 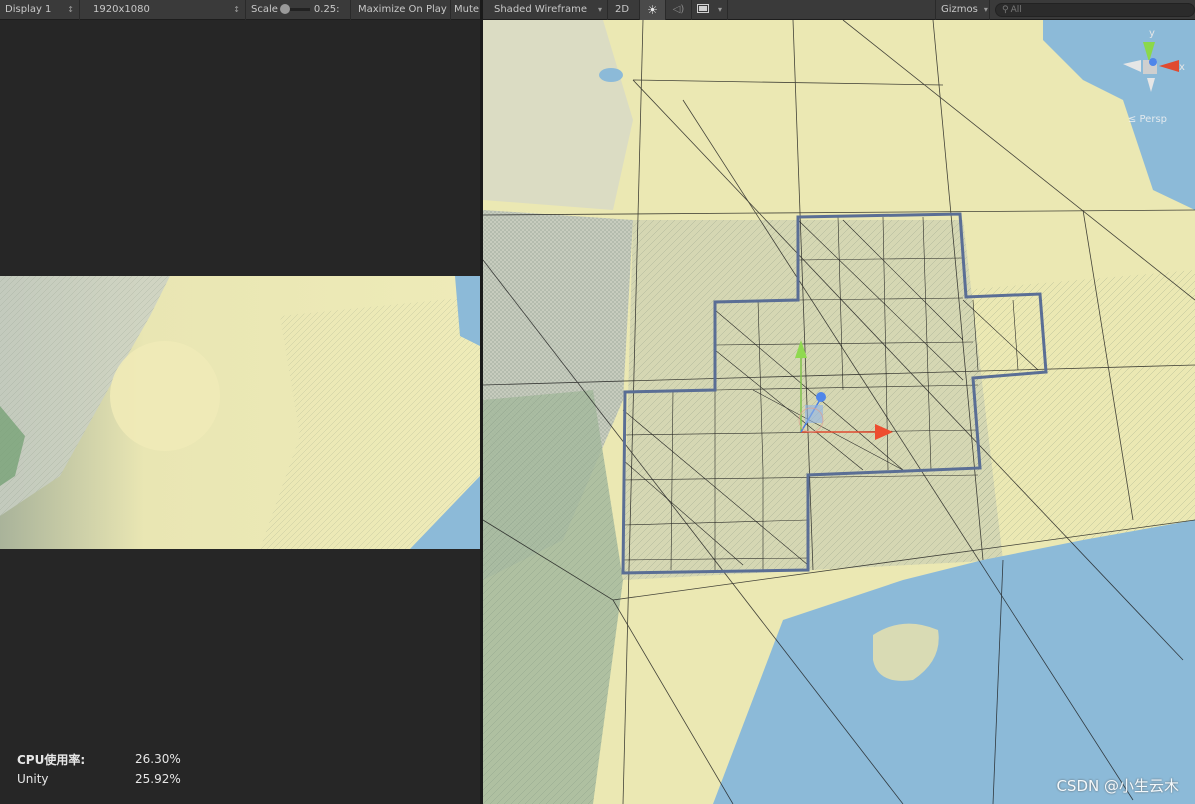 I want to click on performance-stats: CPU使用率: 26.30% Unity 25.92%, so click(x=99, y=769).